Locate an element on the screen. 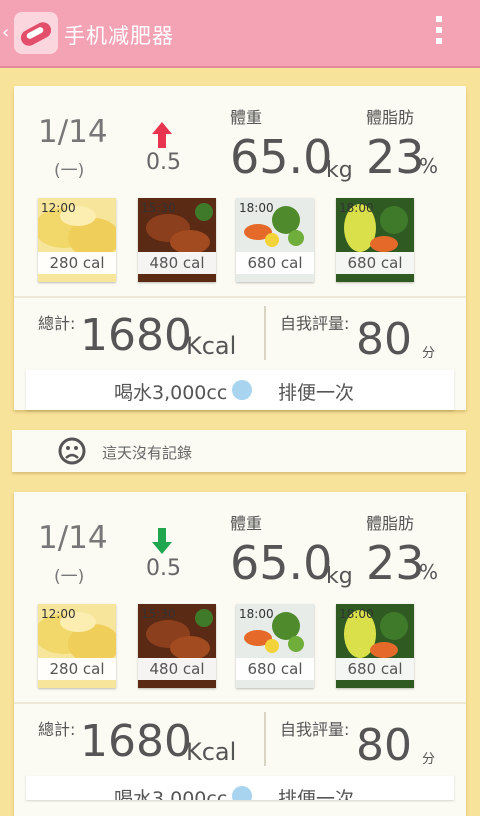  empty-day-card: 這天沒有記錄 is located at coordinates (239, 451).